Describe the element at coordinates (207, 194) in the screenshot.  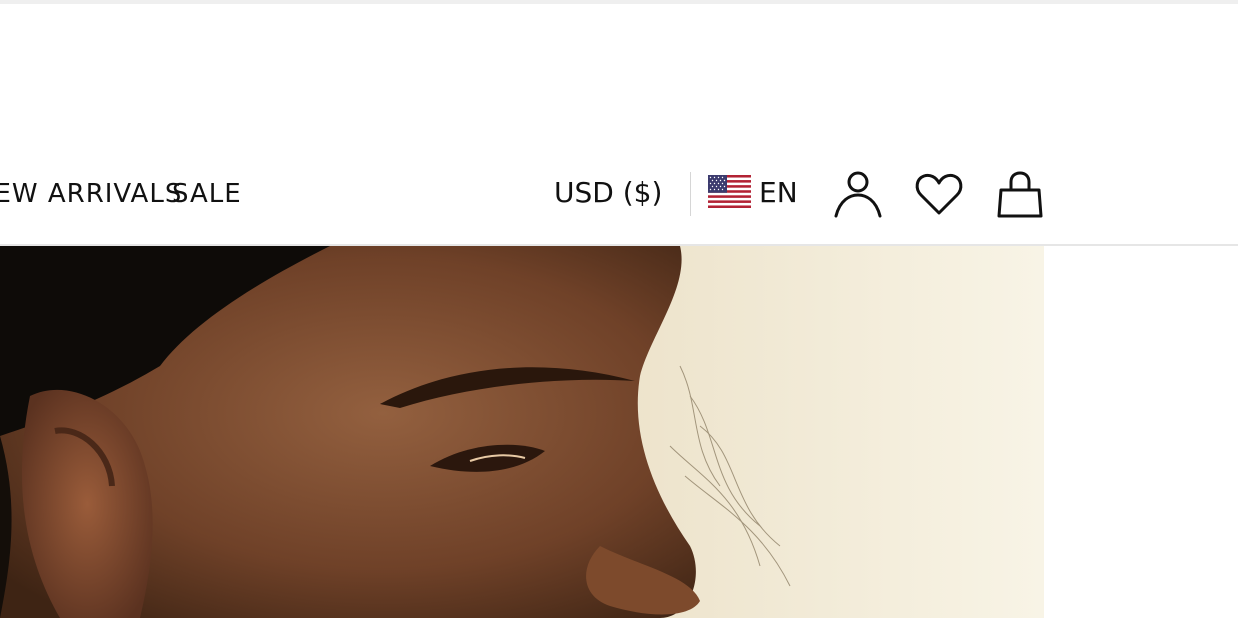
I see `nav-item-sale: SALE` at that location.